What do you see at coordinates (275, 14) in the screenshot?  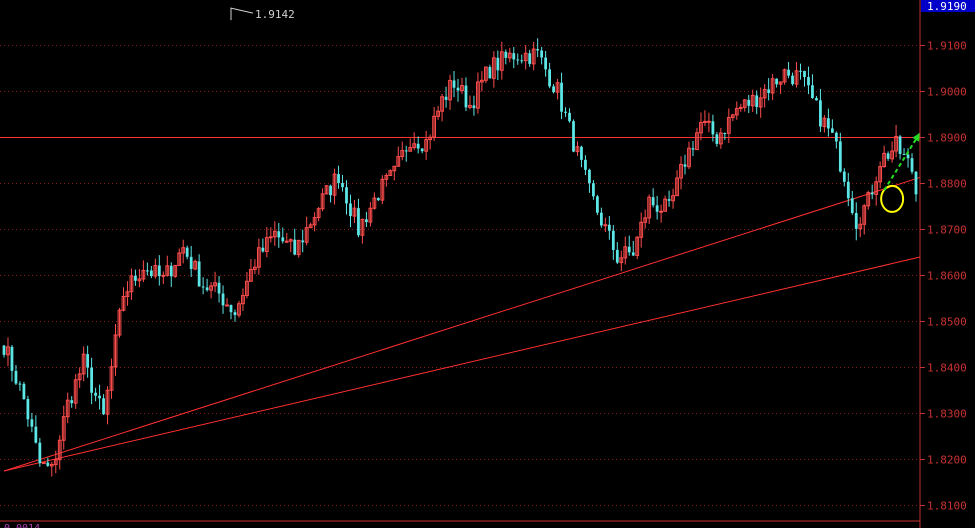 I see `peak-annotation-label: 1.9142` at bounding box center [275, 14].